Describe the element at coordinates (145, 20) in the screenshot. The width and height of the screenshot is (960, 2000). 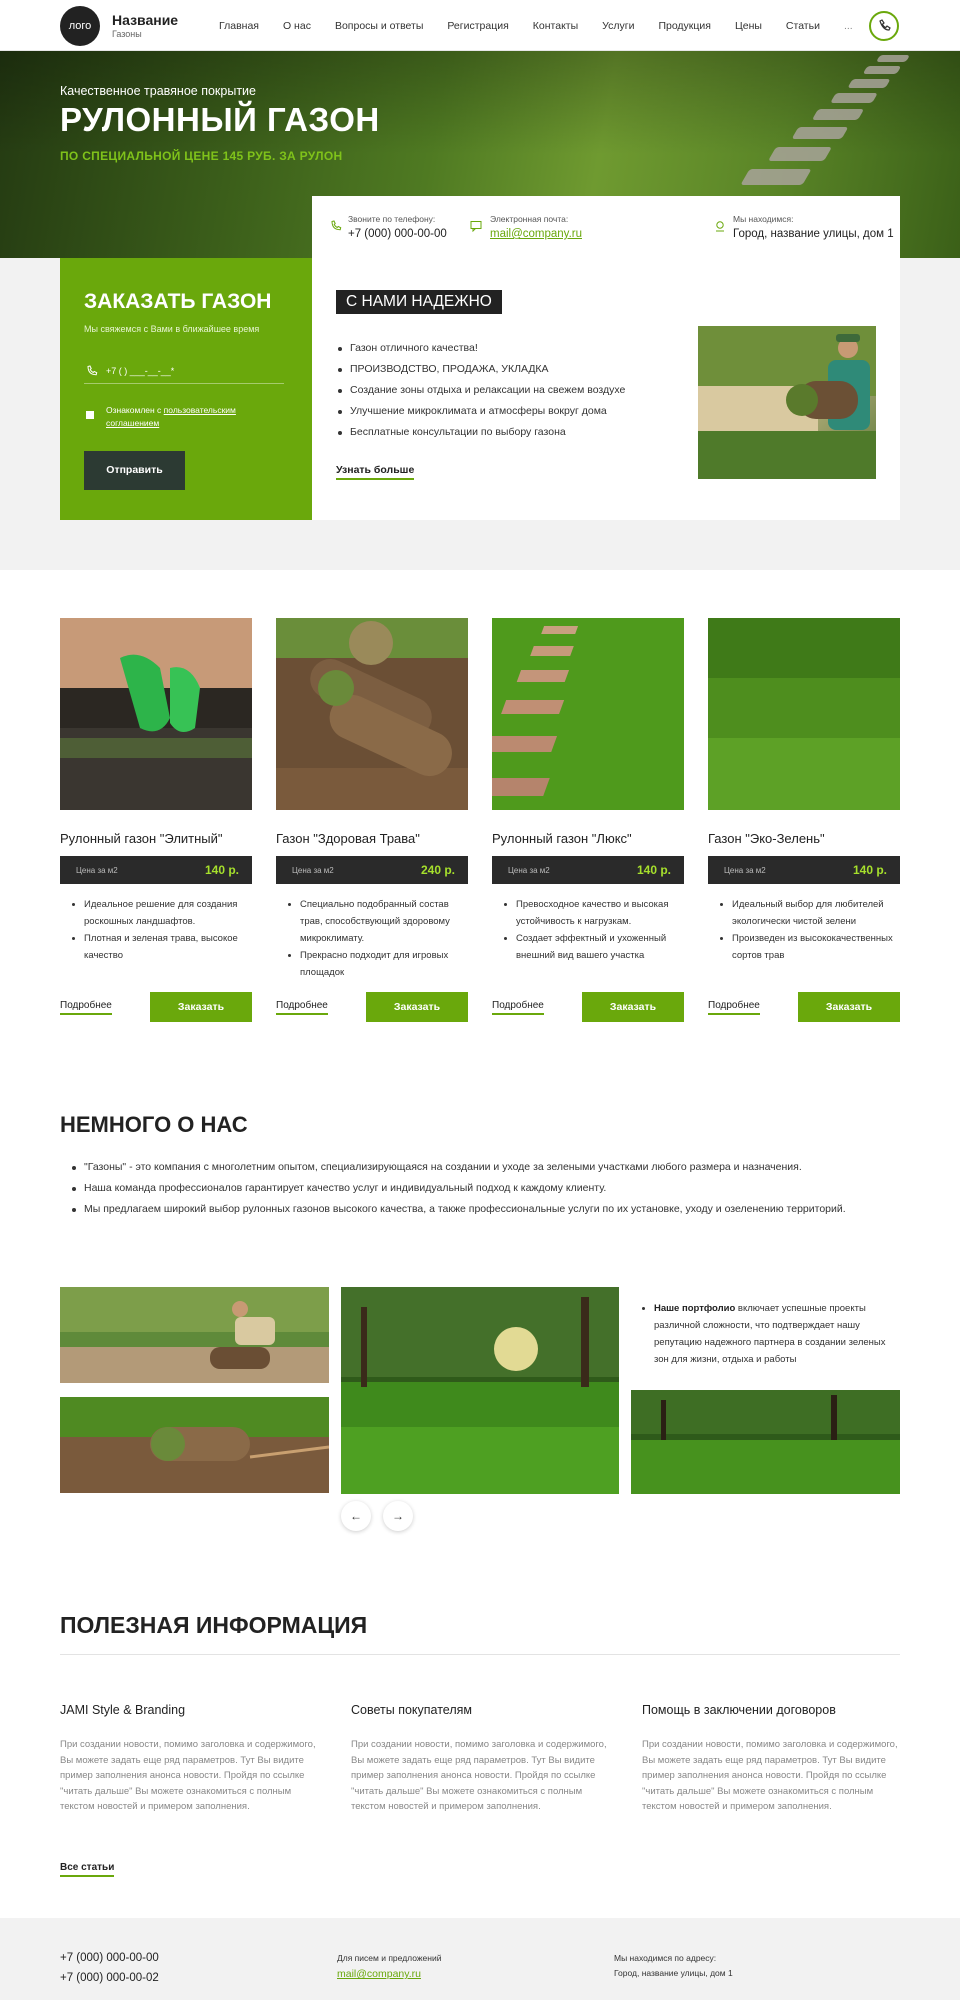
I see `brand-name: Название` at that location.